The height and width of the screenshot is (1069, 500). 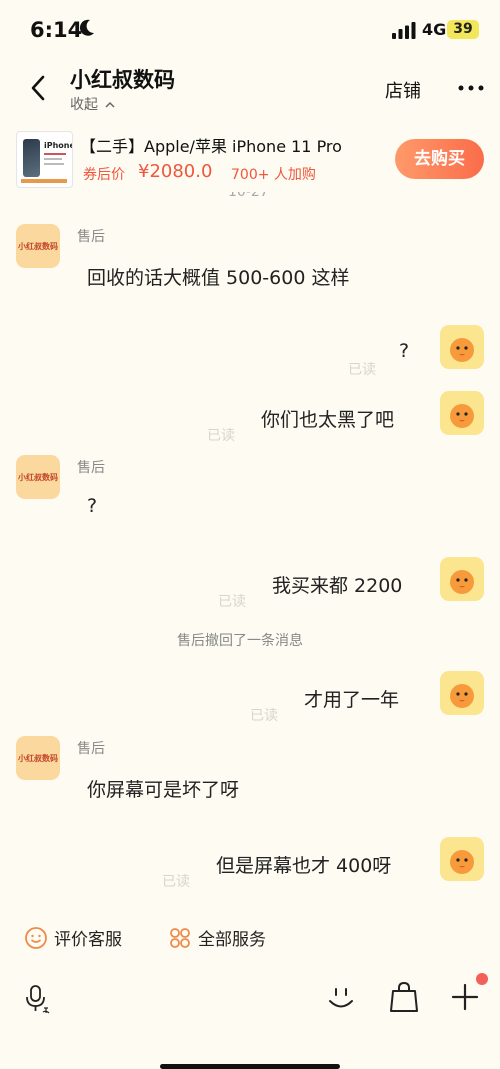 I want to click on more-icon, so click(x=471, y=88).